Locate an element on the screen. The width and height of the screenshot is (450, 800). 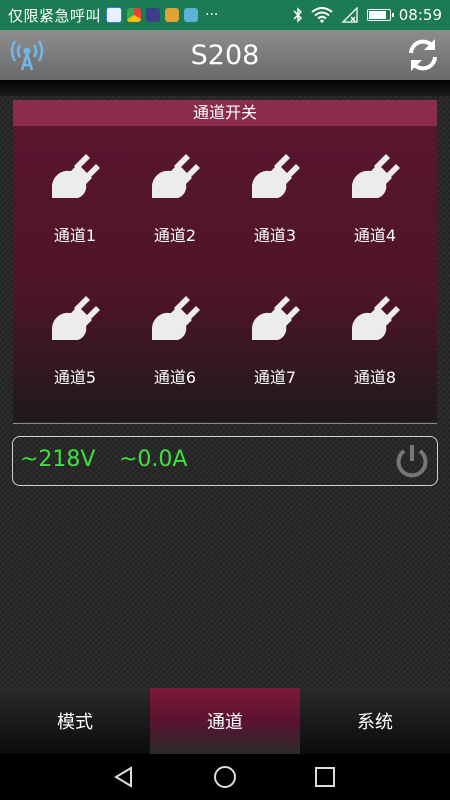
channel-8-toggle: 通道8 is located at coordinates (375, 328).